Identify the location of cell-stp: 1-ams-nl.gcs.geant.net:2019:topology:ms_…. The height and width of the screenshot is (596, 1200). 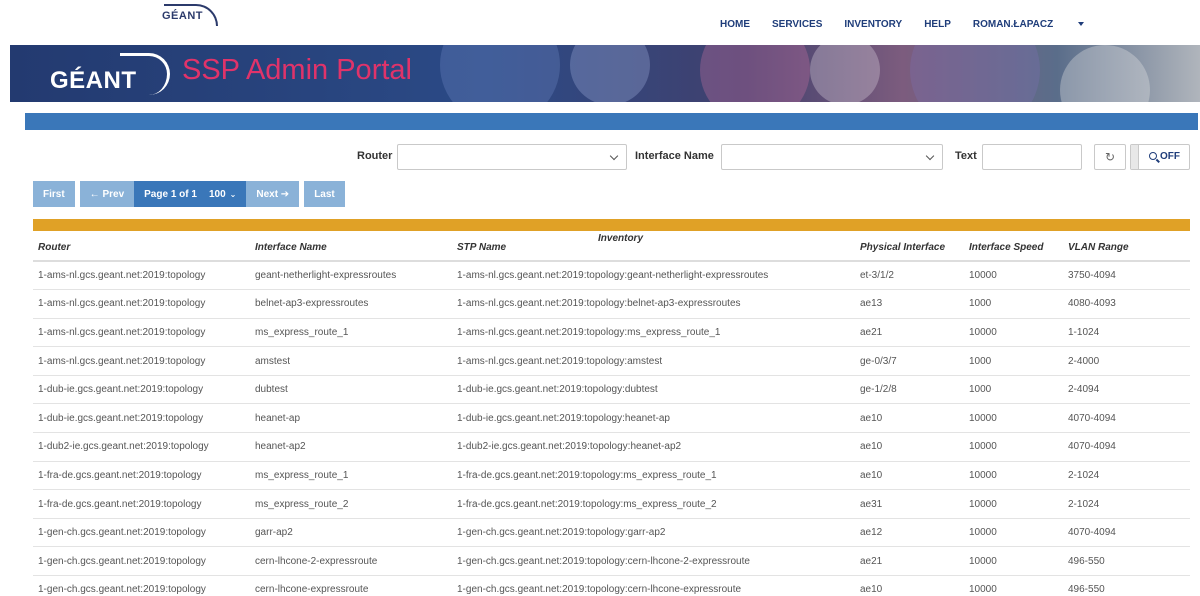
(653, 333).